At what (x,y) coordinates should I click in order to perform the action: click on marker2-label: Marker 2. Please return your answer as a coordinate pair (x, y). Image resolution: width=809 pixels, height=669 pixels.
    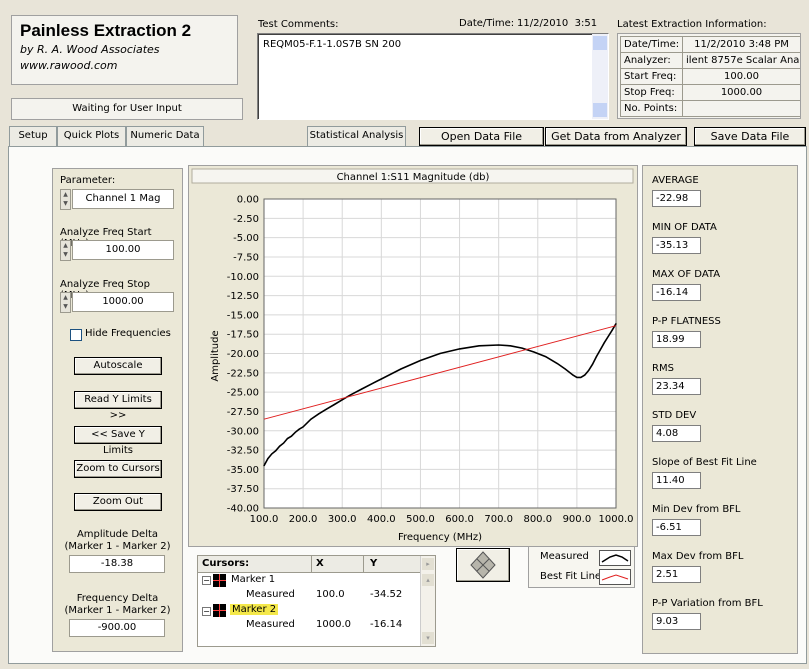
    Looking at the image, I should click on (254, 609).